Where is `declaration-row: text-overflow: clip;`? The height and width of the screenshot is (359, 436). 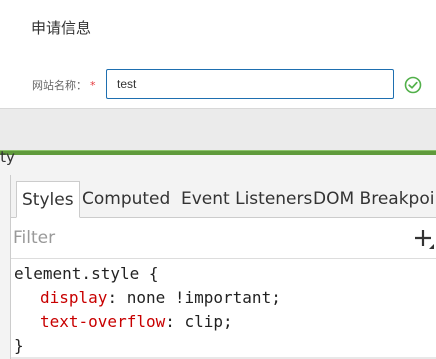 declaration-row: text-overflow: clip; is located at coordinates (224, 322).